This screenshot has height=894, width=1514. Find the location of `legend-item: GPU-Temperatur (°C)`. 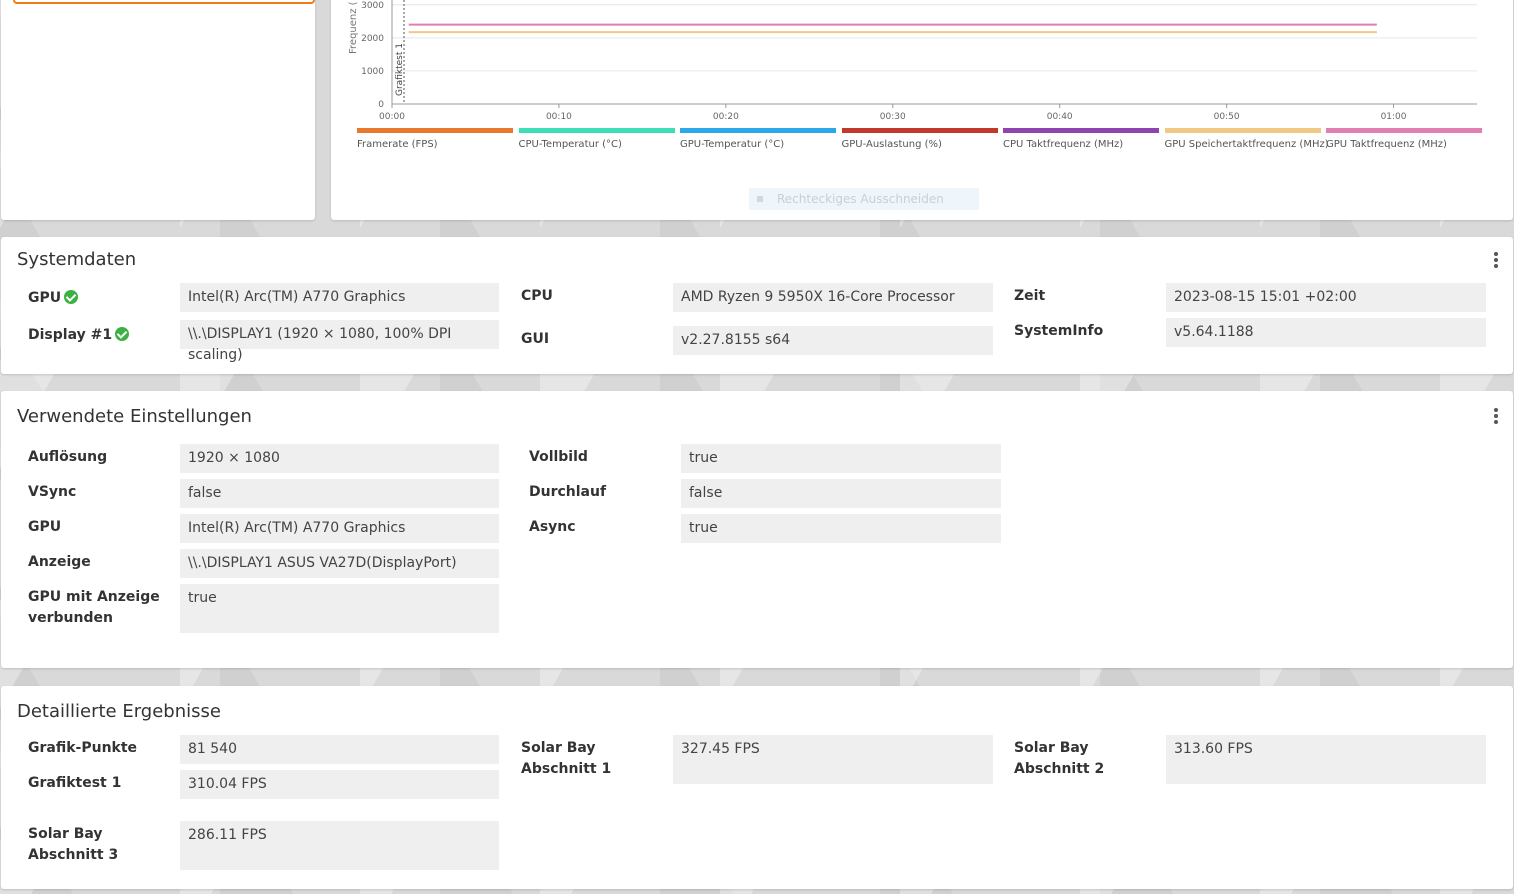

legend-item: GPU-Temperatur (°C) is located at coordinates (758, 139).